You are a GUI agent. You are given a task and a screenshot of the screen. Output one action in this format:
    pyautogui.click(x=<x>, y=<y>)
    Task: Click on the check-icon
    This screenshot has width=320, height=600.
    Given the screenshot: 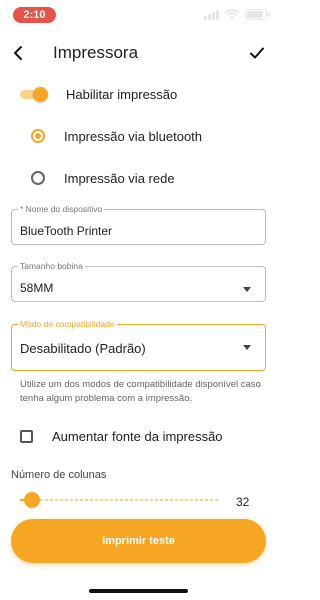 What is the action you would take?
    pyautogui.click(x=257, y=53)
    